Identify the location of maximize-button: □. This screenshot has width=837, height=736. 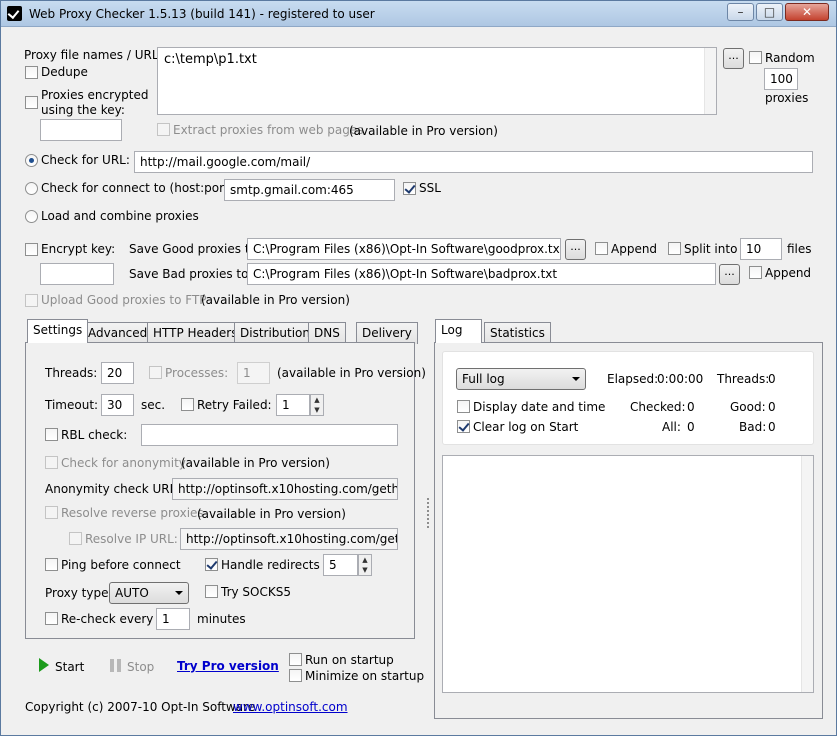
(769, 12).